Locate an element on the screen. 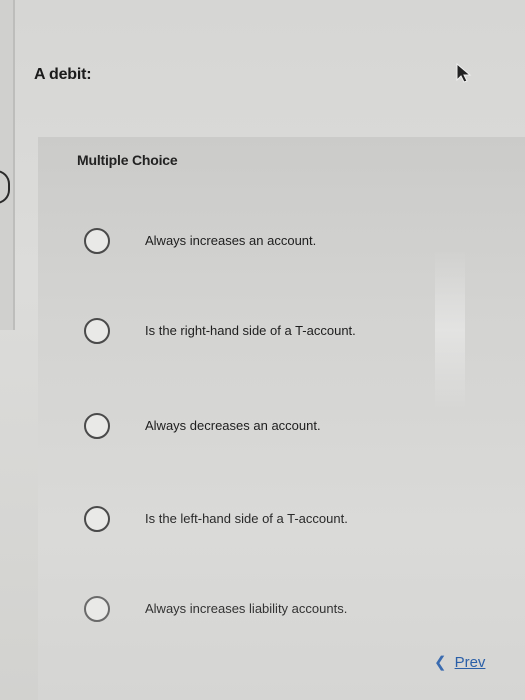  mouse-cursor-icon is located at coordinates (464, 72).